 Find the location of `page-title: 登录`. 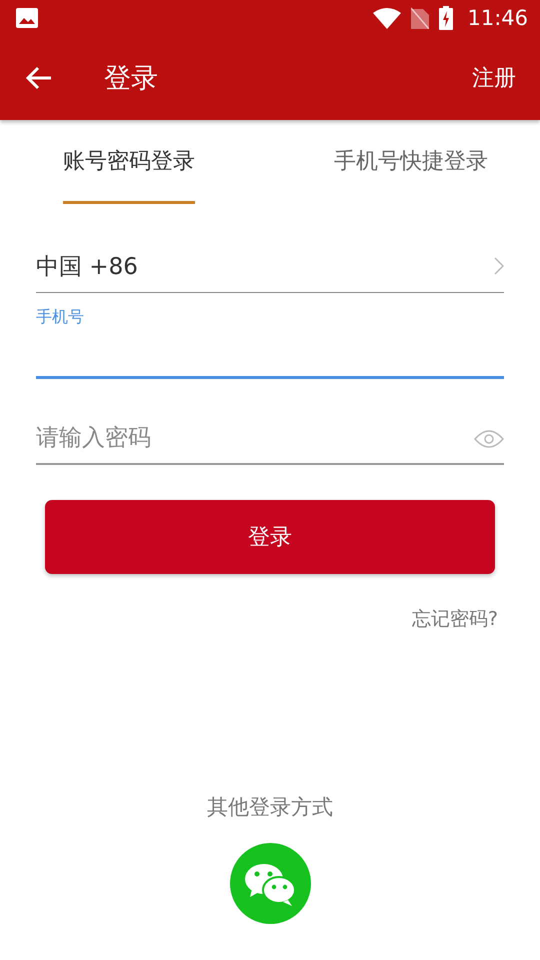

page-title: 登录 is located at coordinates (131, 79).